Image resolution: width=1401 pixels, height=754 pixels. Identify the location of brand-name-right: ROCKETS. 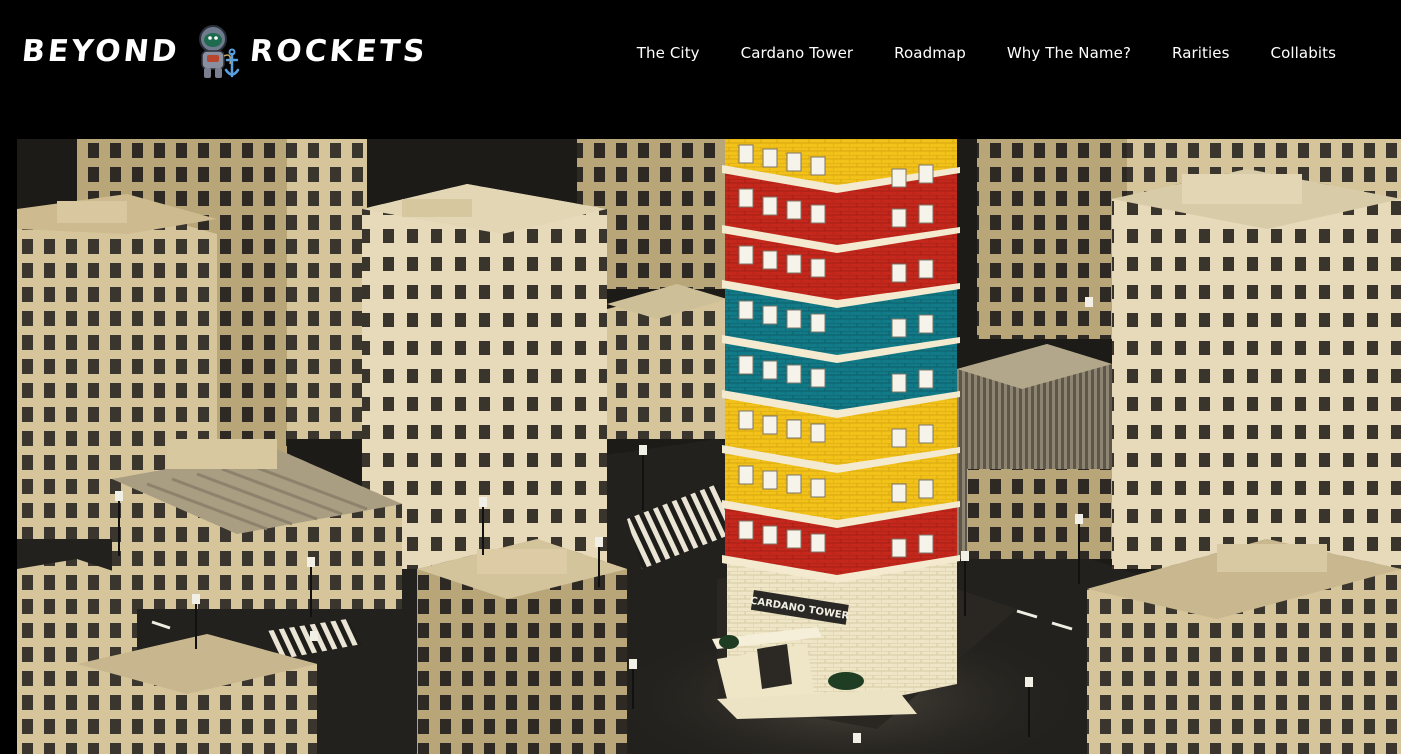
(338, 51).